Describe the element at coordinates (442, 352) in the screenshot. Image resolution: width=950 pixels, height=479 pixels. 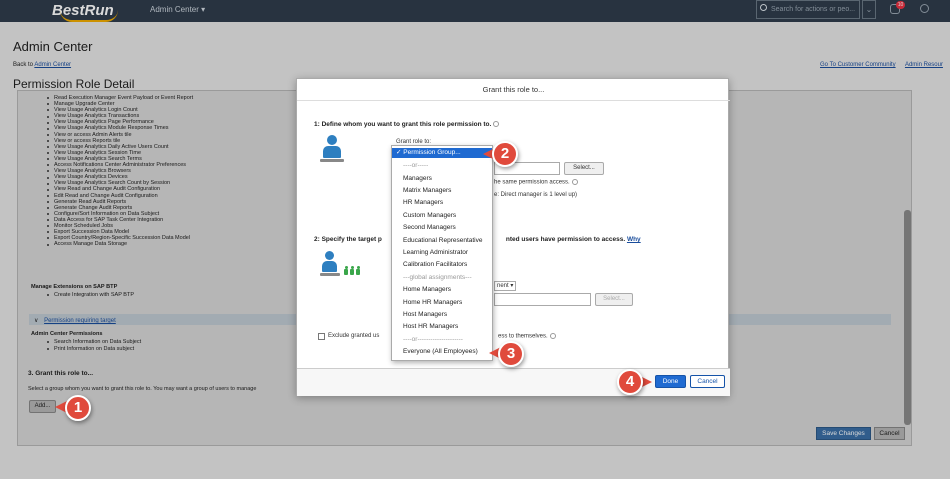
I see `dropdown-option-everyone: Everyone (All Employees)` at that location.